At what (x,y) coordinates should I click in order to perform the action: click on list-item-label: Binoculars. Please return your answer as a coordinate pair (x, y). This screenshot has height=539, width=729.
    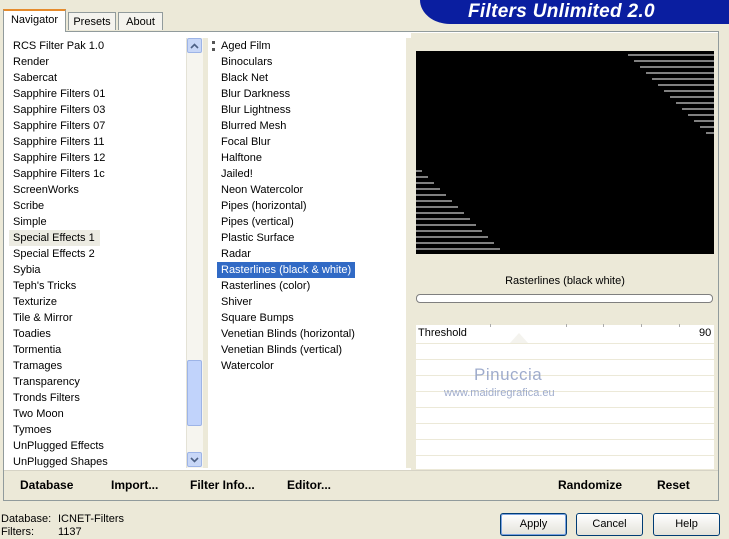
    Looking at the image, I should click on (247, 62).